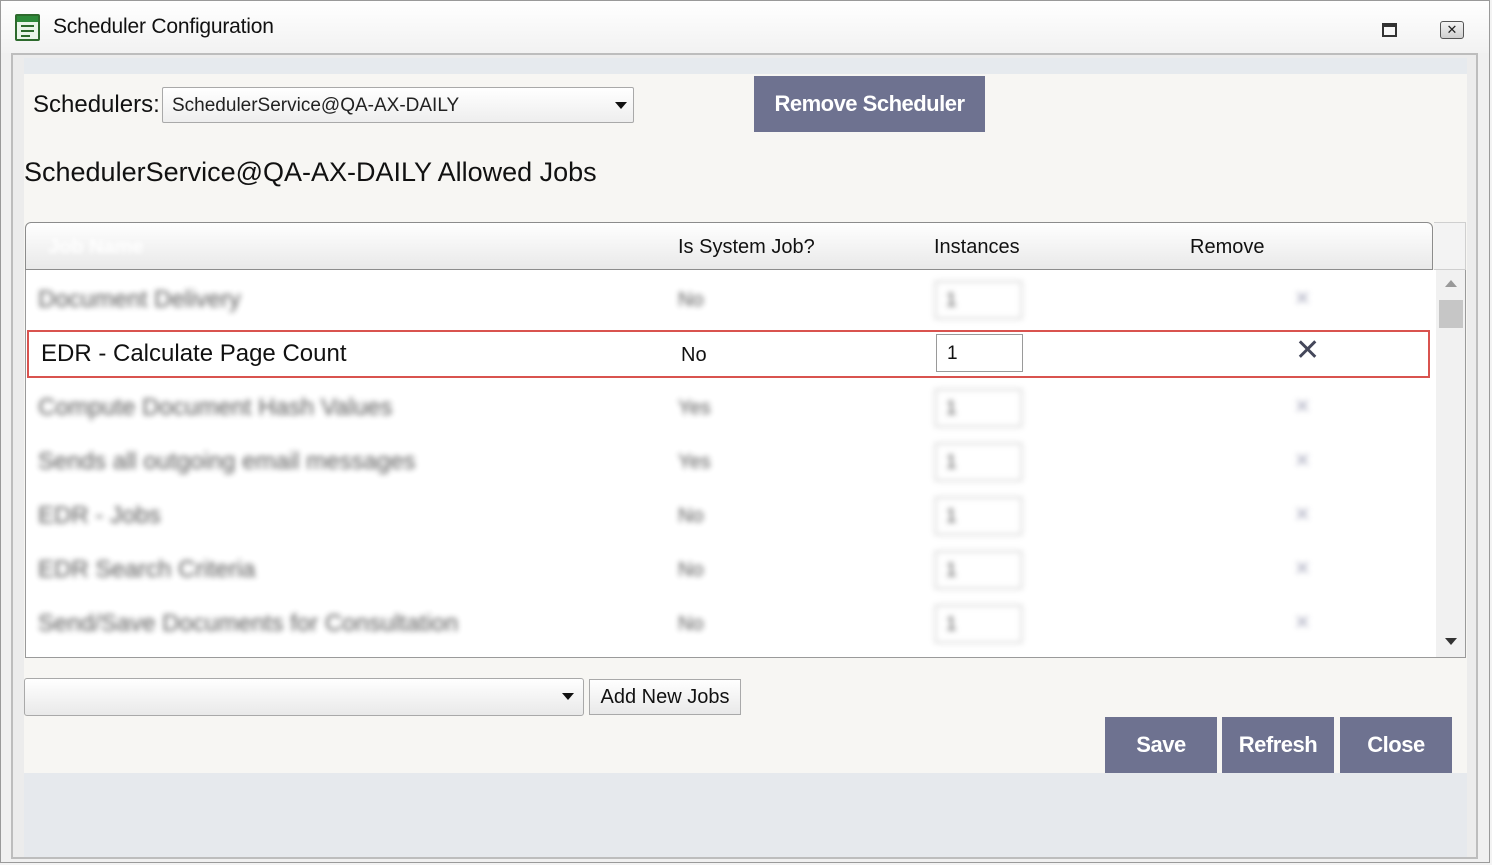  What do you see at coordinates (99, 515) in the screenshot?
I see `job-name-cell: EDR - Jobs` at bounding box center [99, 515].